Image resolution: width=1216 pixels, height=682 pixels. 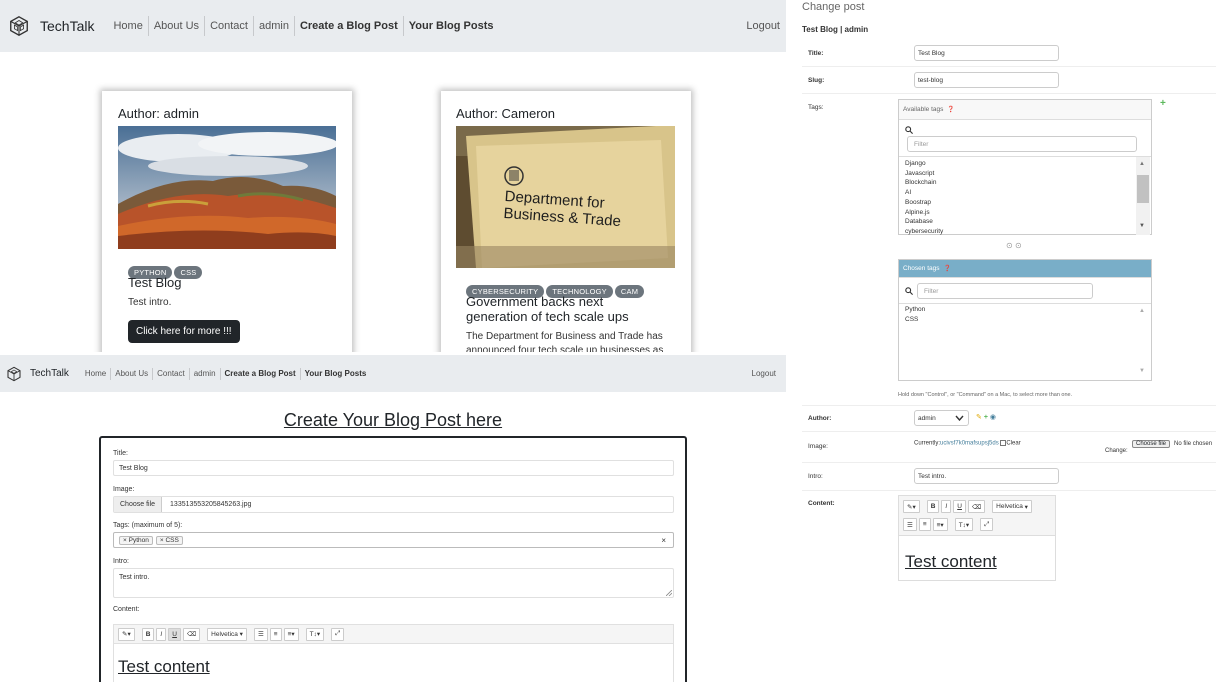 I want to click on content-label: Content:, so click(x=126, y=609).